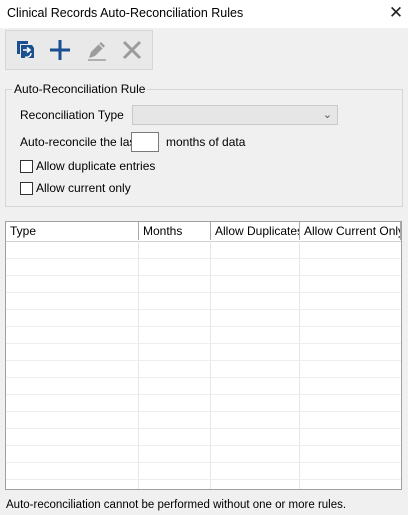  I want to click on allow-duplicates-label: Allow duplicate entries, so click(96, 166).